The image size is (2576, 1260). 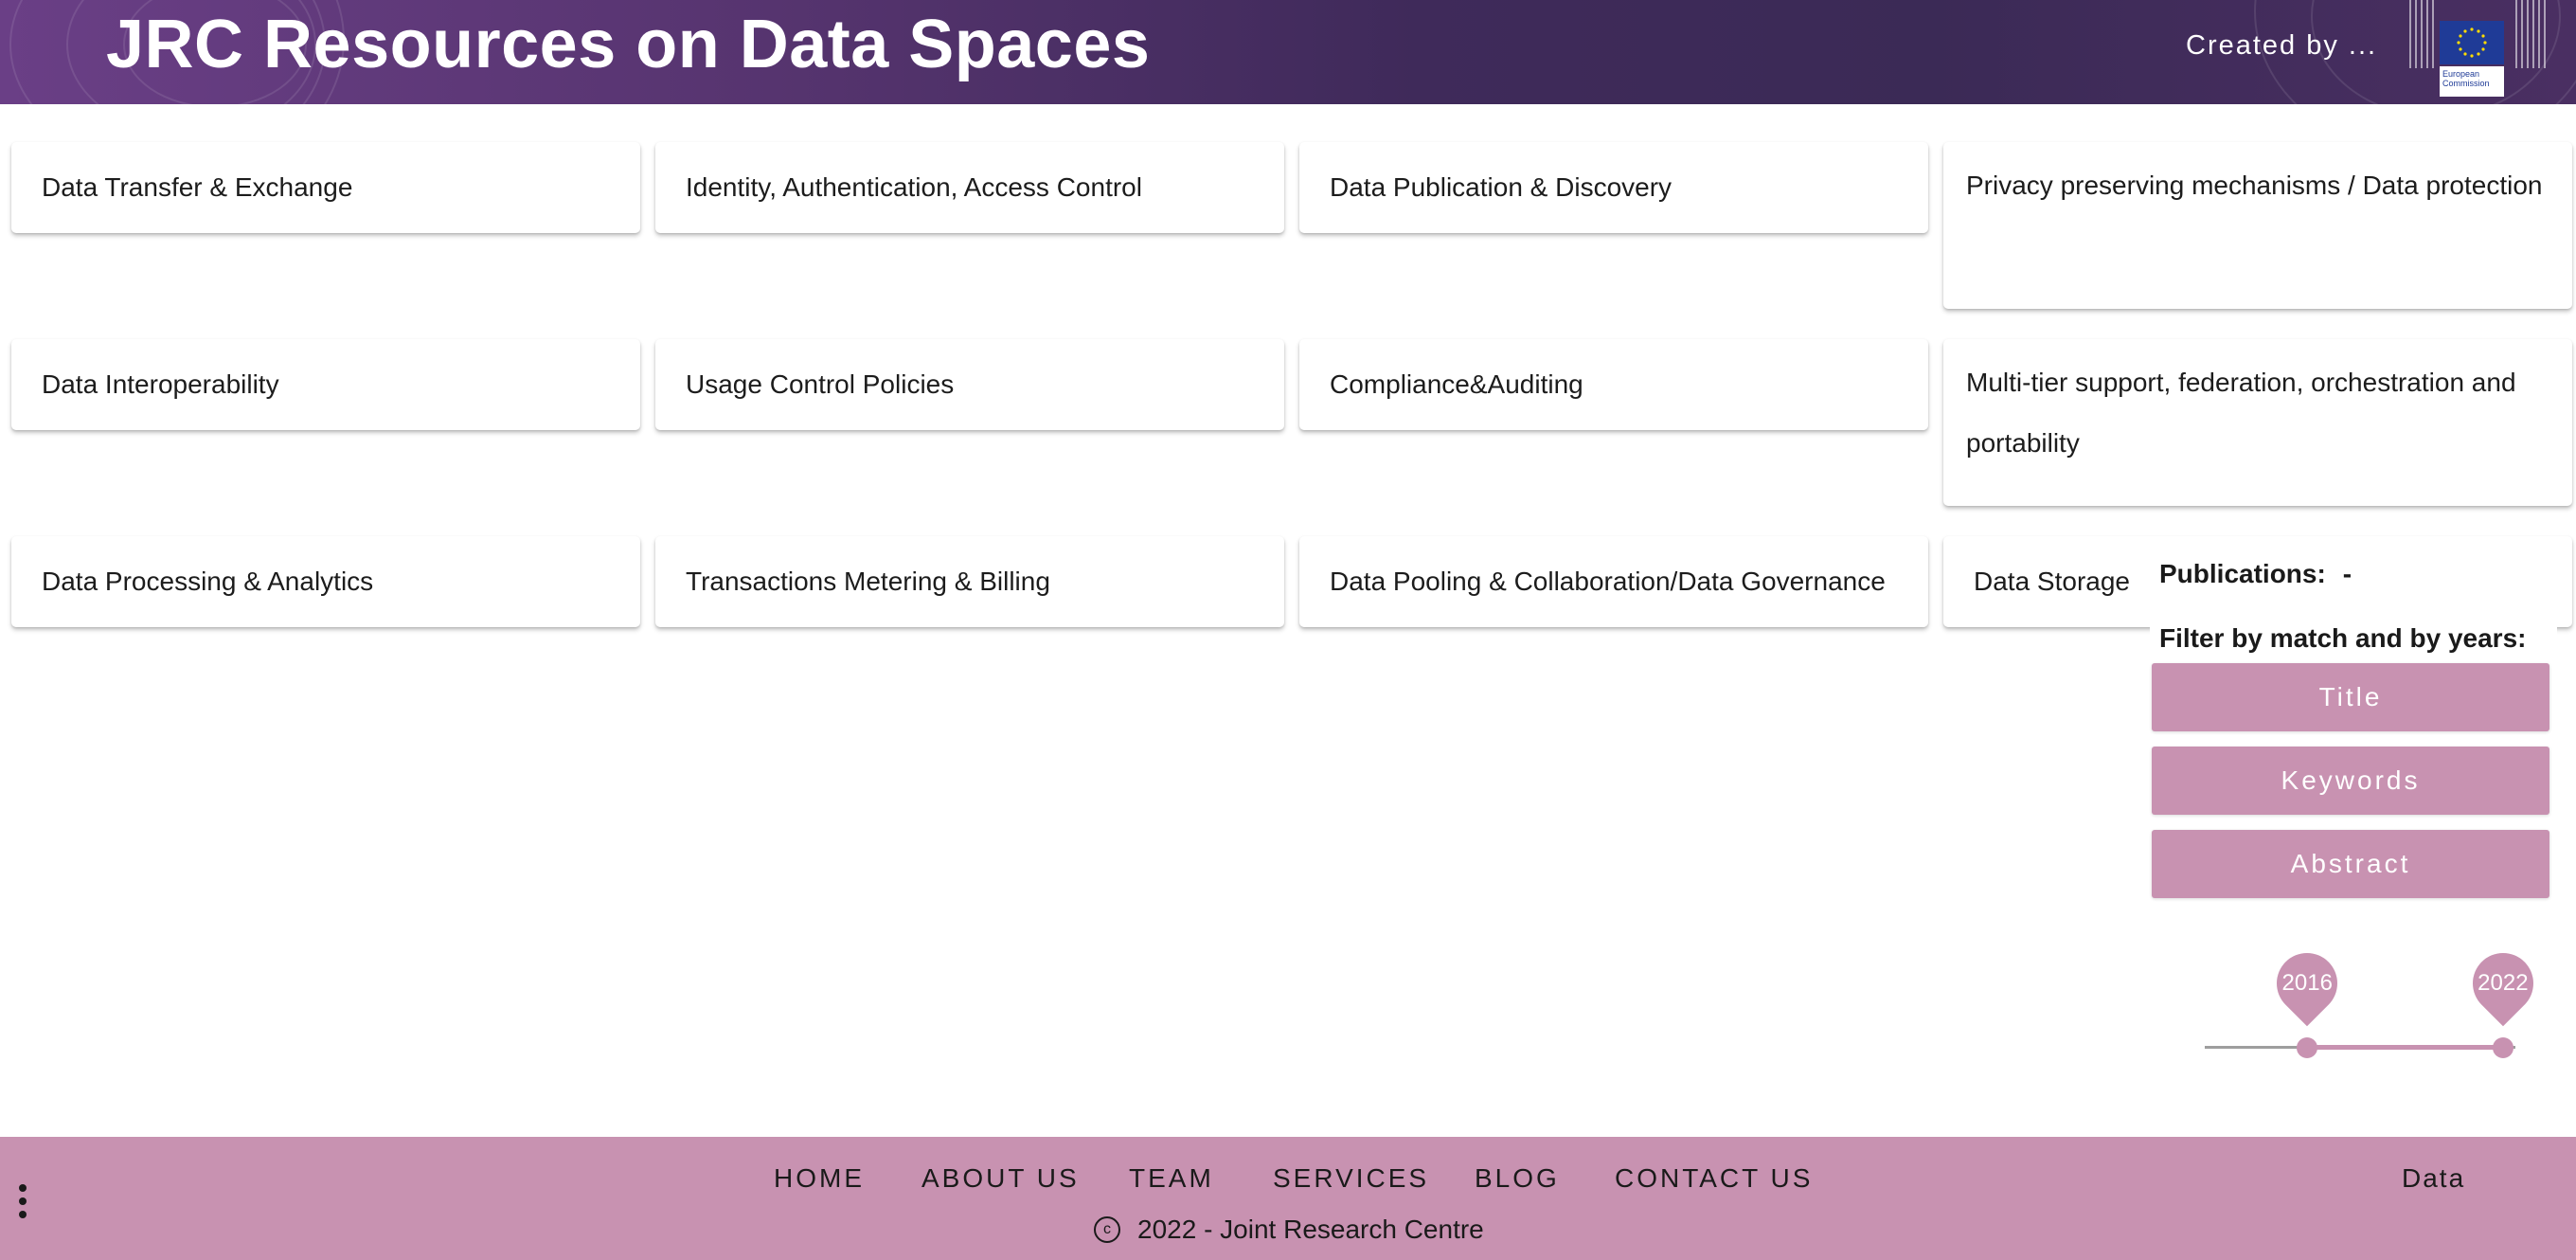 What do you see at coordinates (1456, 384) in the screenshot?
I see `card-label: Compliance&Auditing` at bounding box center [1456, 384].